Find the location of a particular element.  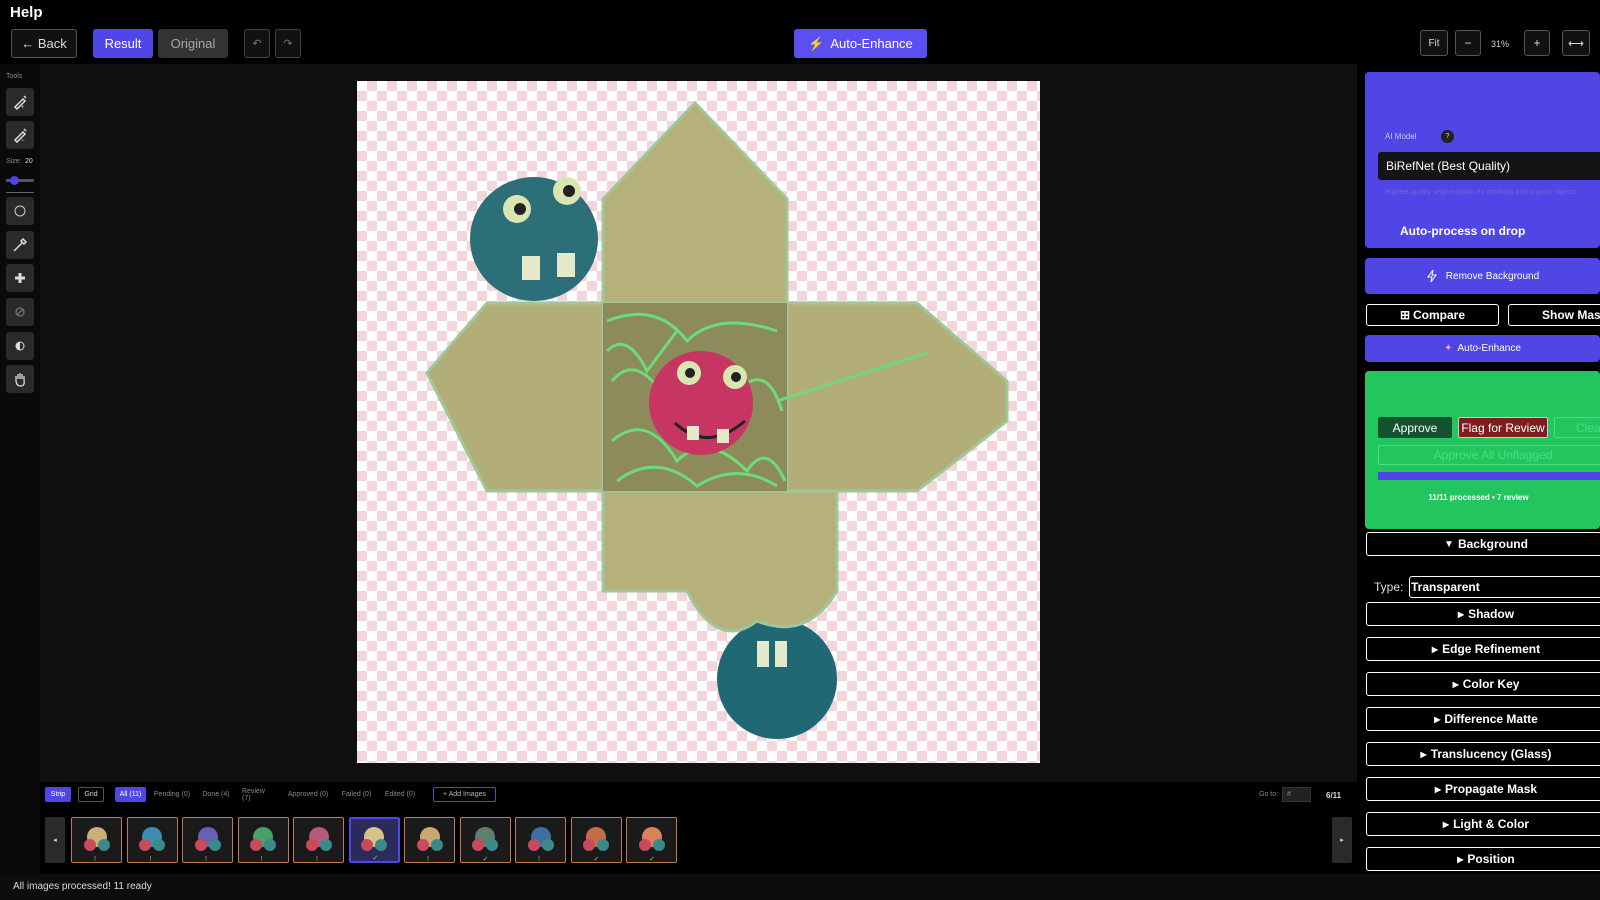

flag-review-button: Flag for Review is located at coordinates (1503, 427).